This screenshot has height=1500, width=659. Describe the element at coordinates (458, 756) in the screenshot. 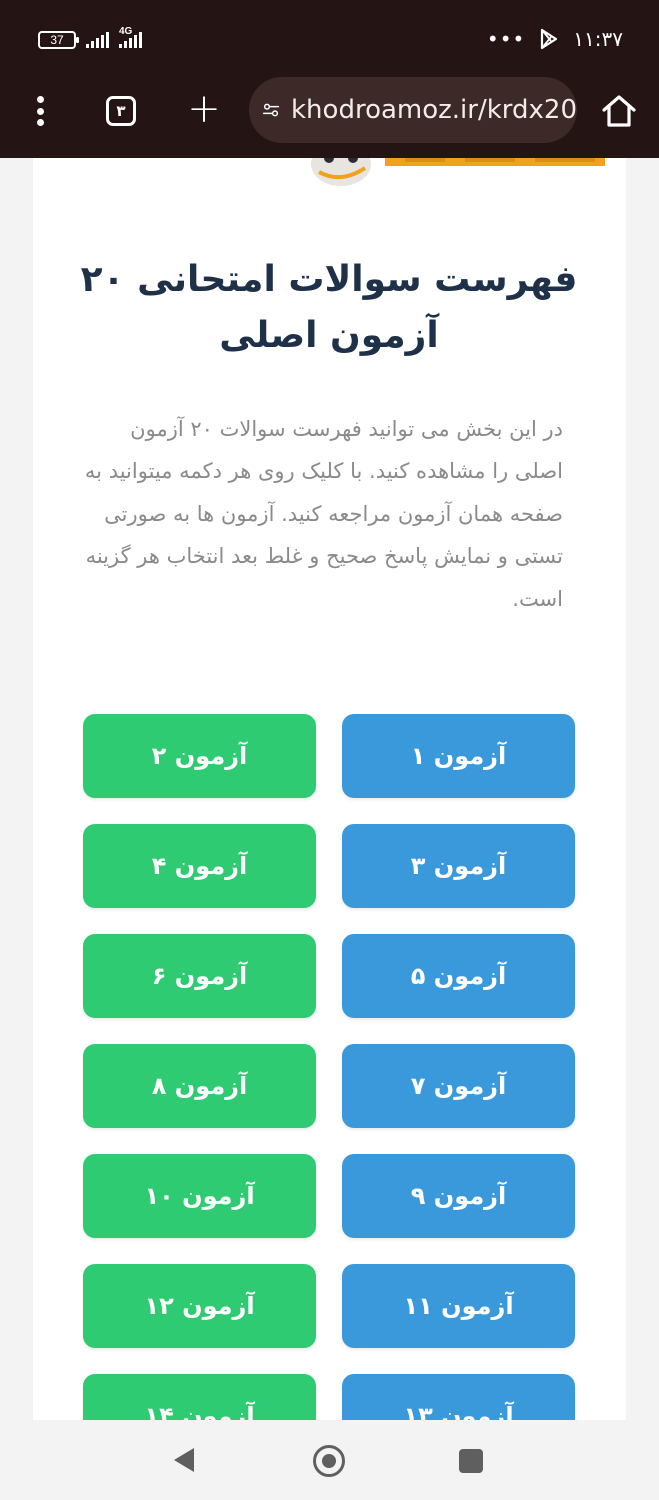

I see `exam-1-button: آزمون ۱` at that location.